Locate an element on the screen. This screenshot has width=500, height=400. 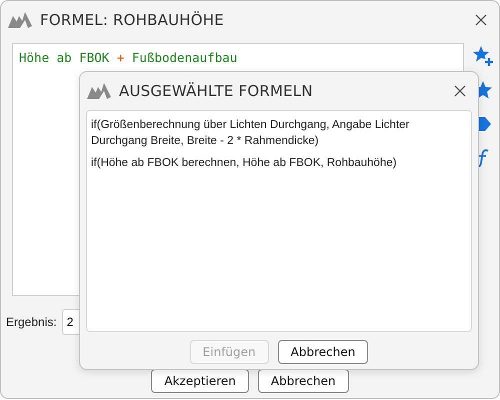
formula-term: Höhe ab FBOK is located at coordinates (64, 57).